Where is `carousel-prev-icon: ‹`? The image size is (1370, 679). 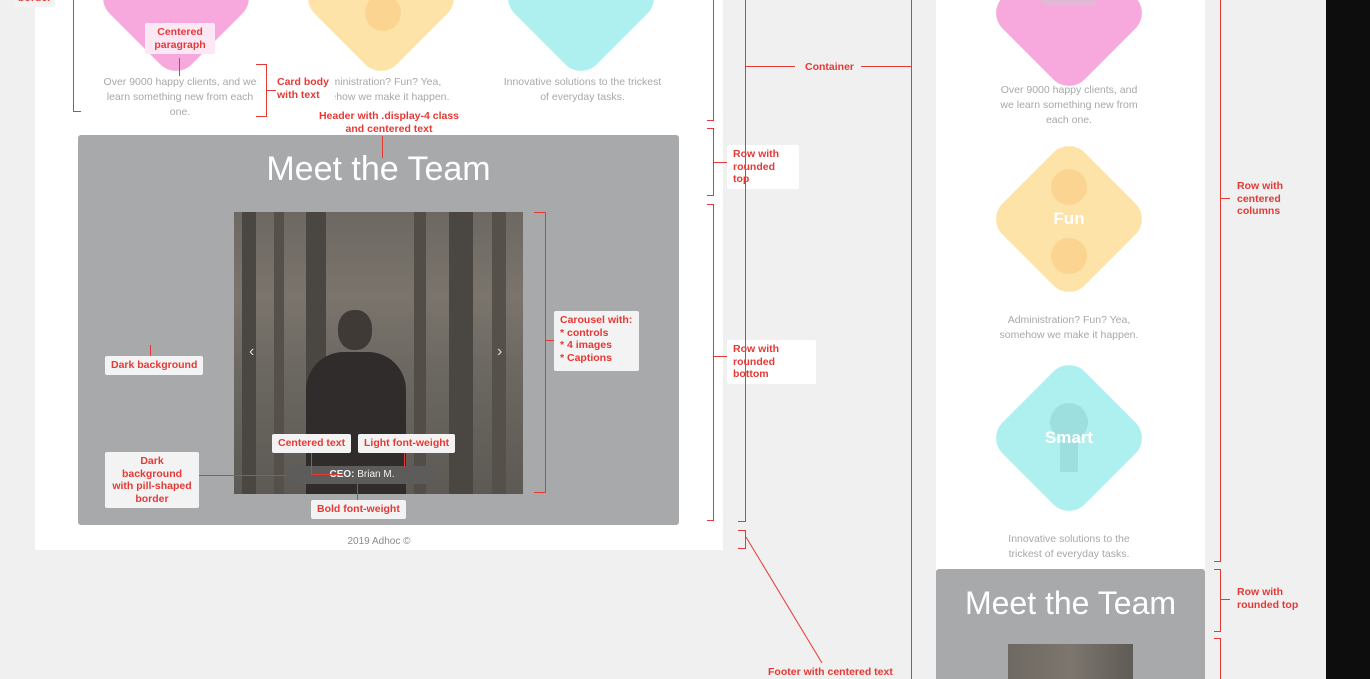 carousel-prev-icon: ‹ is located at coordinates (251, 352).